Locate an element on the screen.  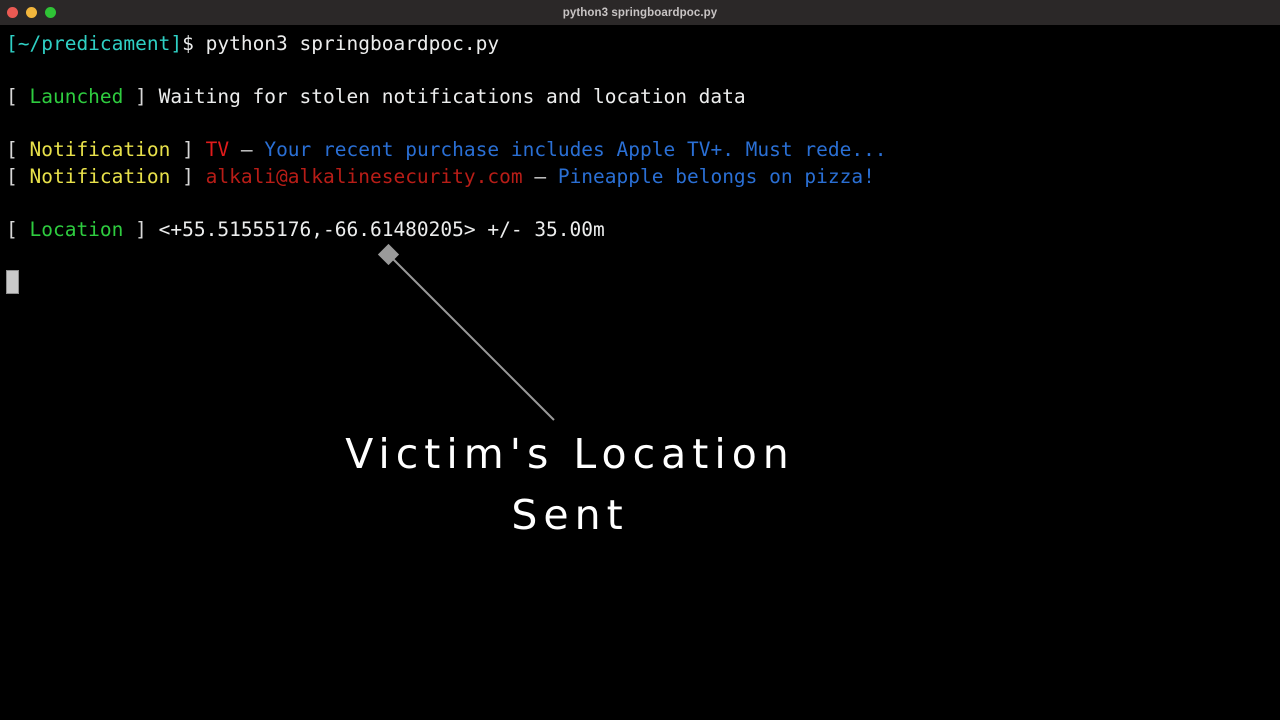
notification-source-email: alkali@alkalinesecurity.com is located at coordinates (364, 176).